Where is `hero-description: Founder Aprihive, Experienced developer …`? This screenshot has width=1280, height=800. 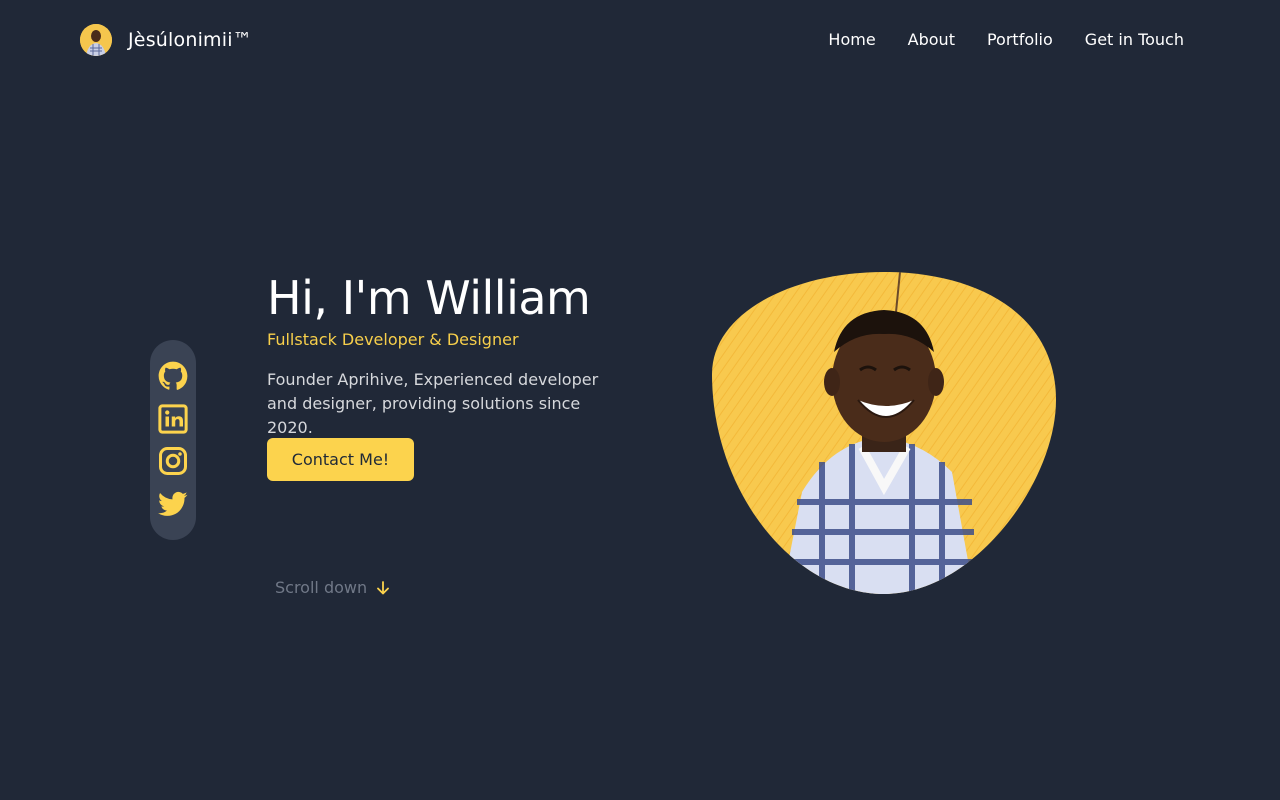
hero-description: Founder Aprihive, Experienced developer … is located at coordinates (433, 403).